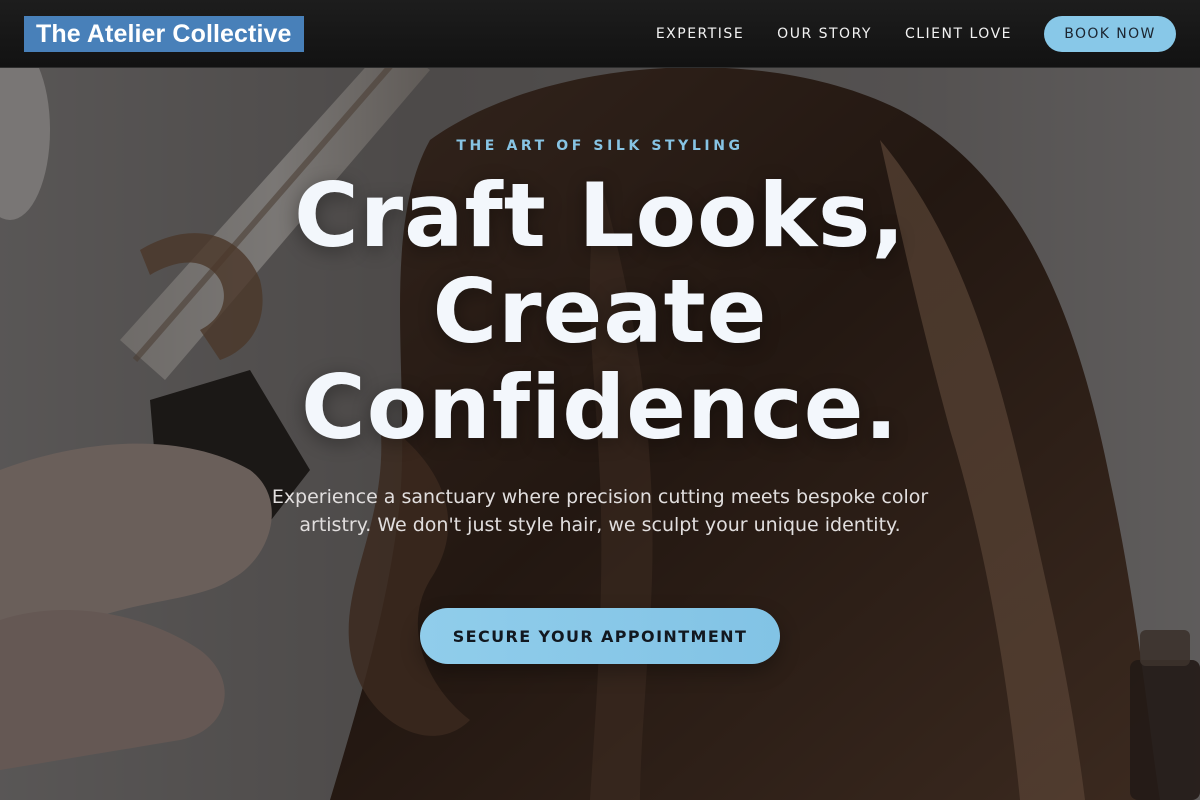 Image resolution: width=1200 pixels, height=800 pixels. Describe the element at coordinates (164, 33) in the screenshot. I see `brand-logo: The Atelier Collective` at that location.